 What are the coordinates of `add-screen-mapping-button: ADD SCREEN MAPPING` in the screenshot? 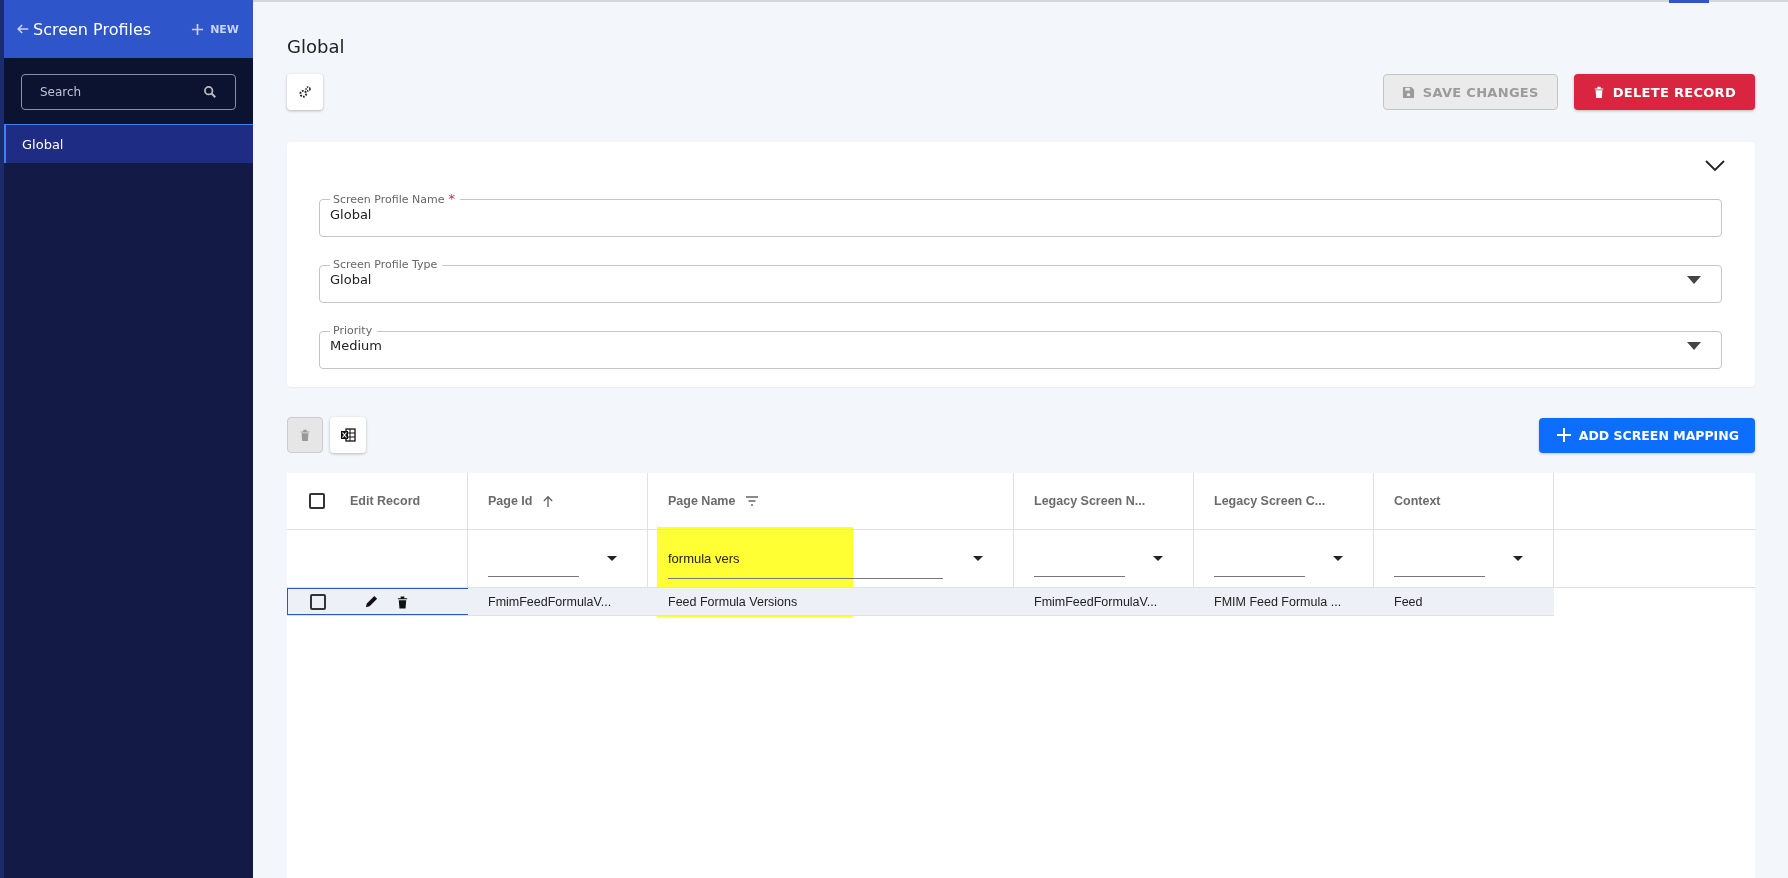 It's located at (1646, 435).